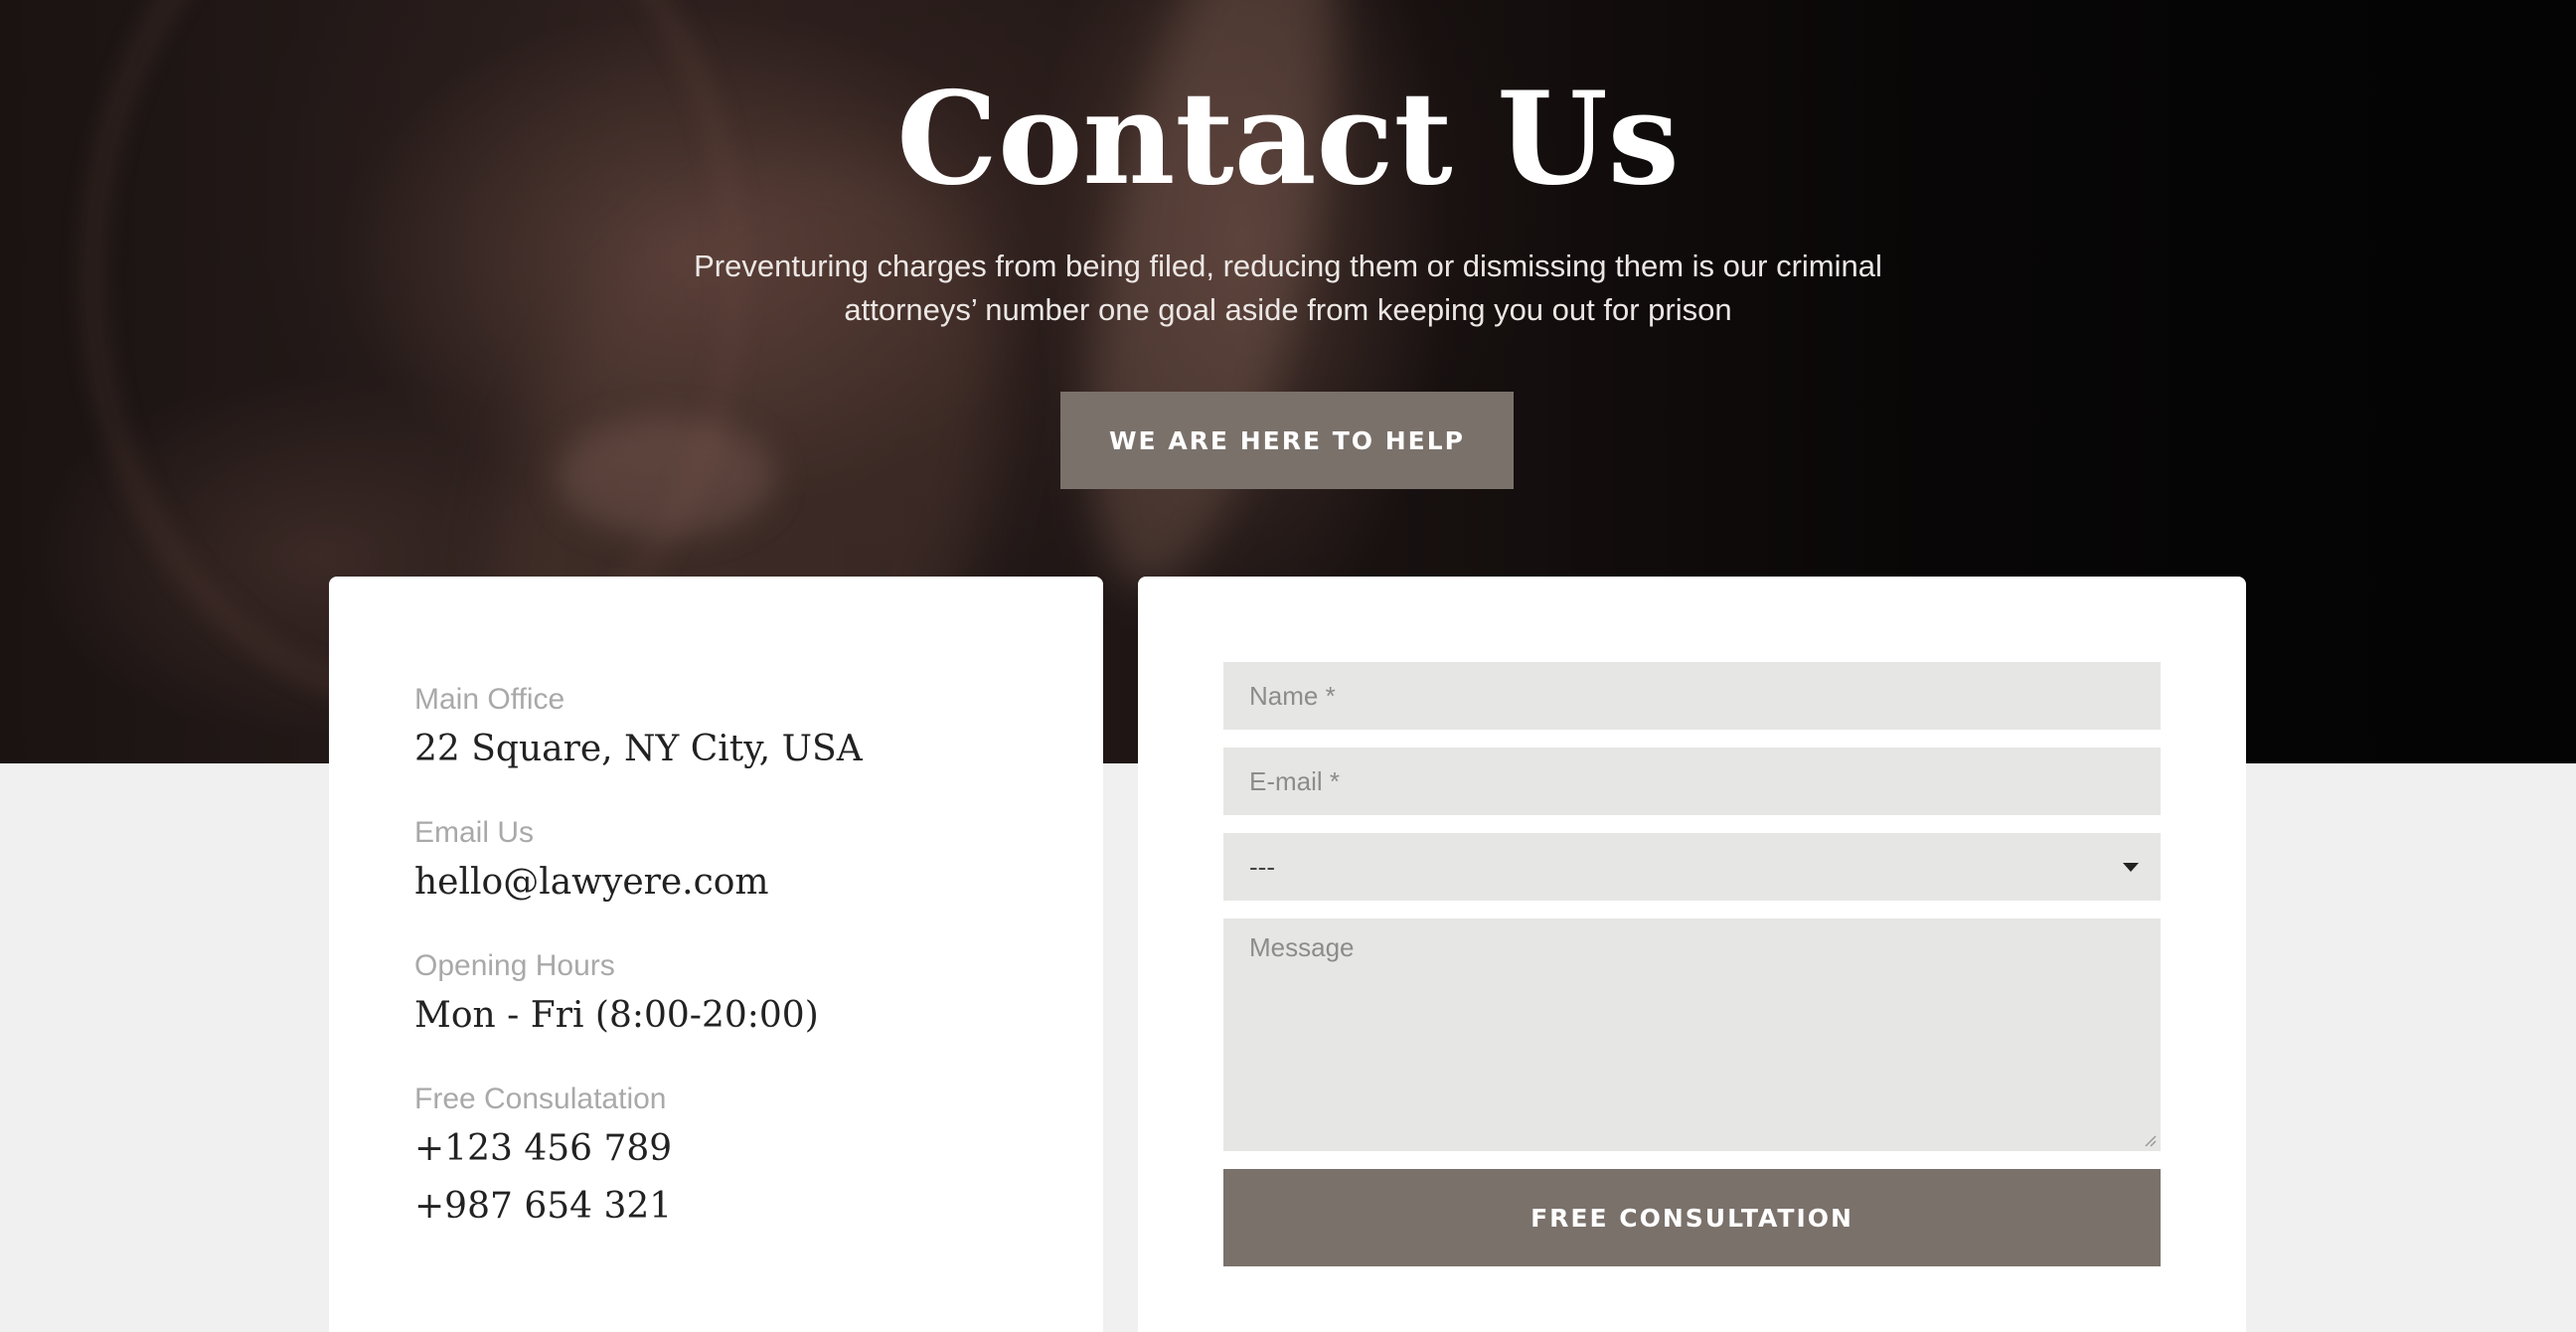  I want to click on help-button: WE ARE HERE TO HELP, so click(1287, 441).